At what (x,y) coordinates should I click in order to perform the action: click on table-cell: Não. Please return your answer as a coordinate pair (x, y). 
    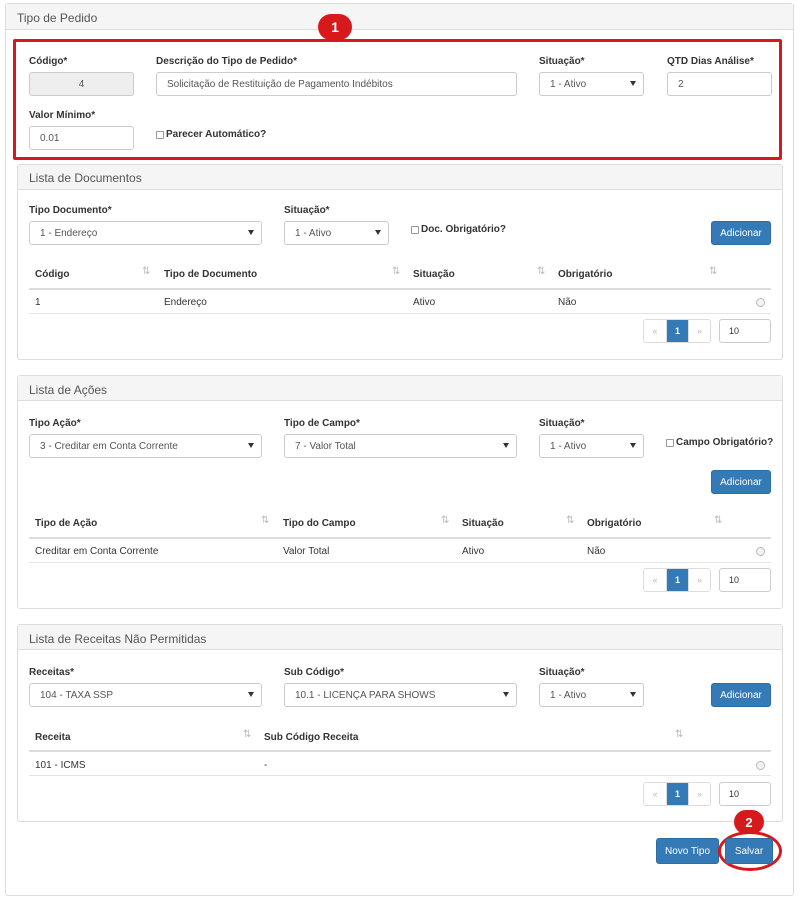
    Looking at the image, I should click on (567, 302).